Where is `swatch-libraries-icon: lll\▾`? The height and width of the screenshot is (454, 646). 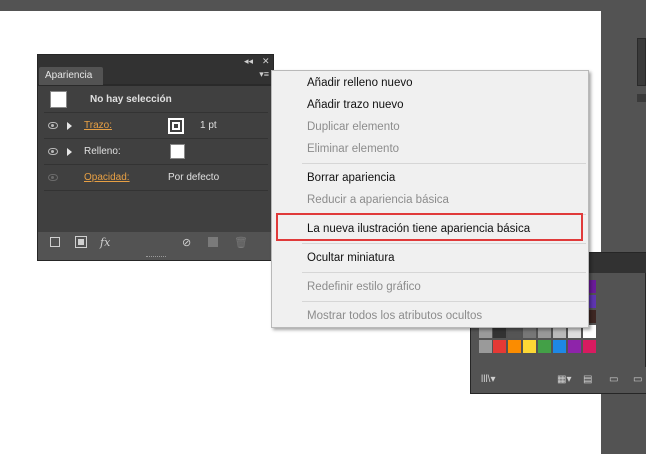
swatch-libraries-icon: lll\▾ is located at coordinates (488, 380).